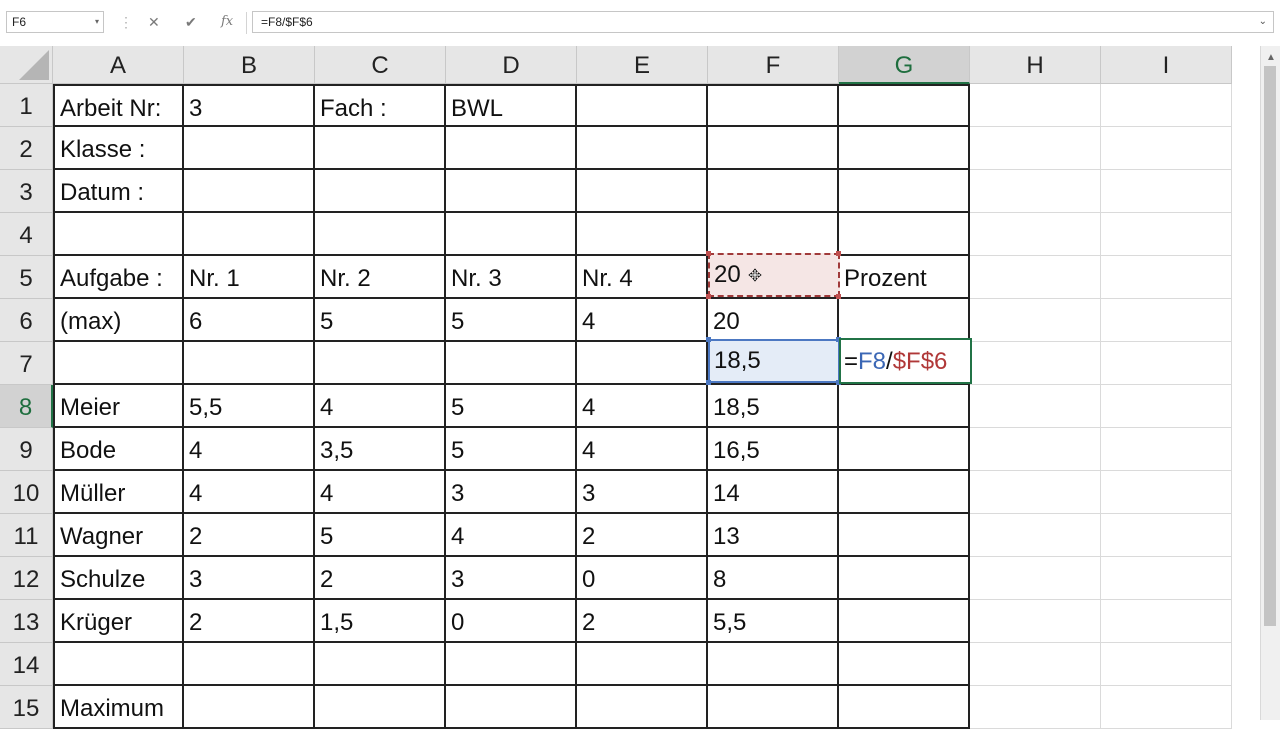 The image size is (1280, 731). I want to click on cell-h11, so click(1035, 535).